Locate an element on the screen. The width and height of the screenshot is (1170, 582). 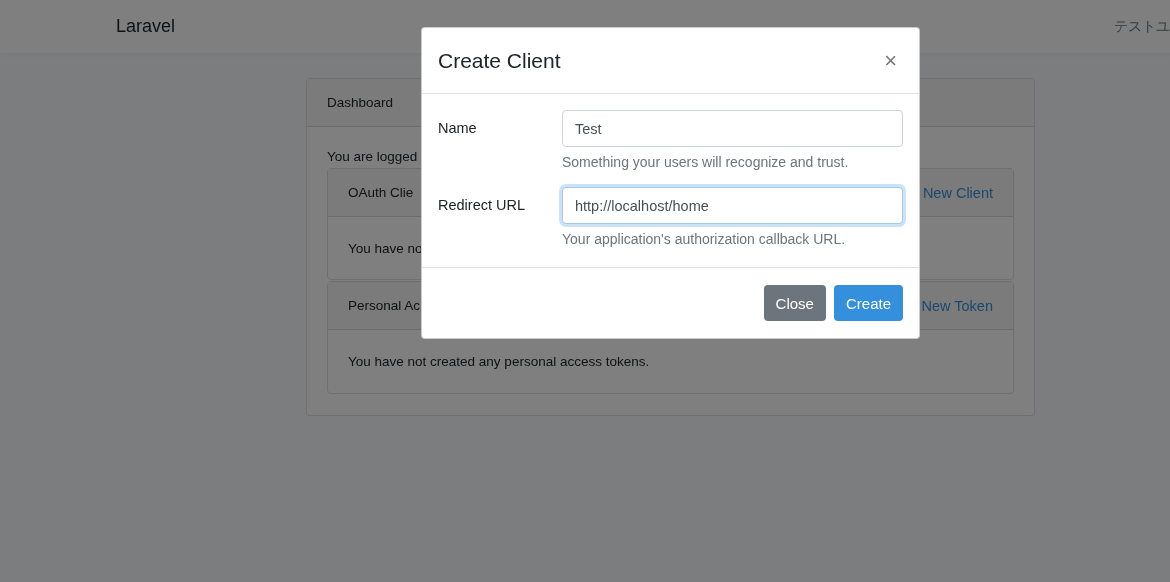
close-button: Close is located at coordinates (794, 303).